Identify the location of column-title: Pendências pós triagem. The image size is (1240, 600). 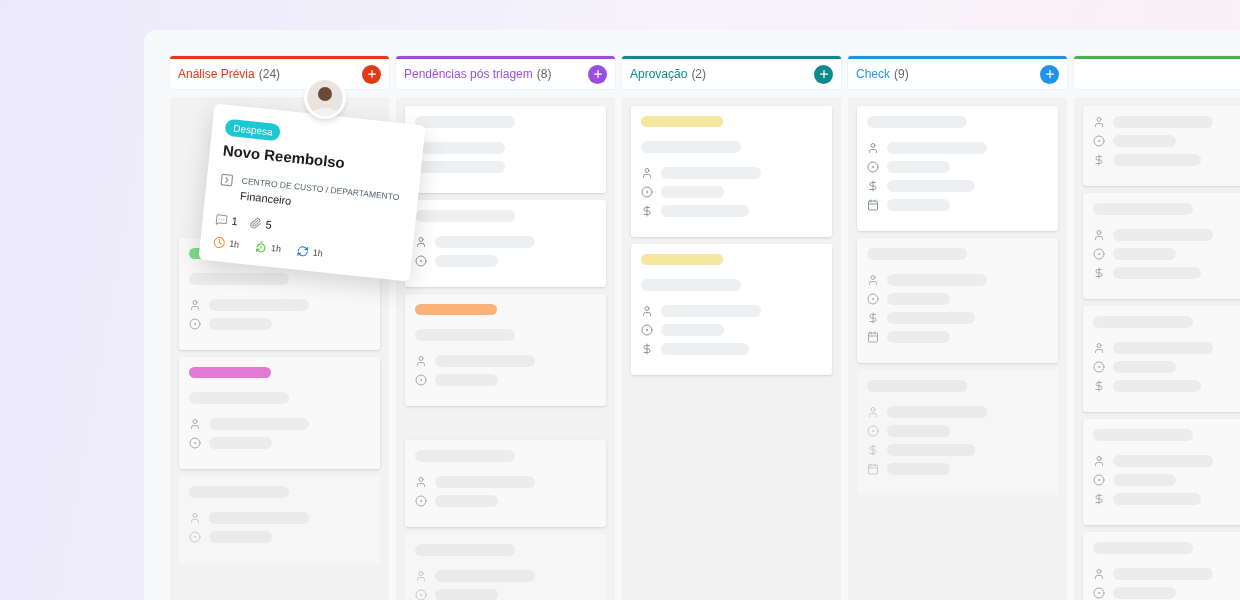
(468, 74).